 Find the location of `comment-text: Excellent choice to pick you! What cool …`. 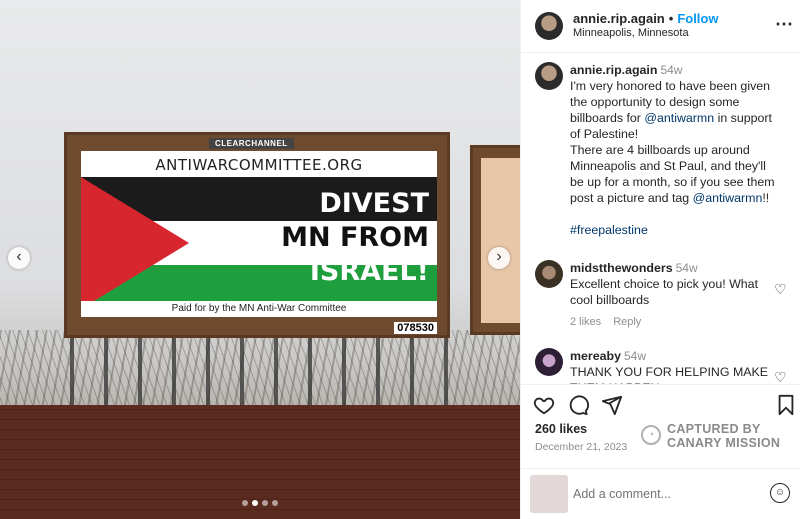

comment-text: Excellent choice to pick you! What cool … is located at coordinates (664, 292).